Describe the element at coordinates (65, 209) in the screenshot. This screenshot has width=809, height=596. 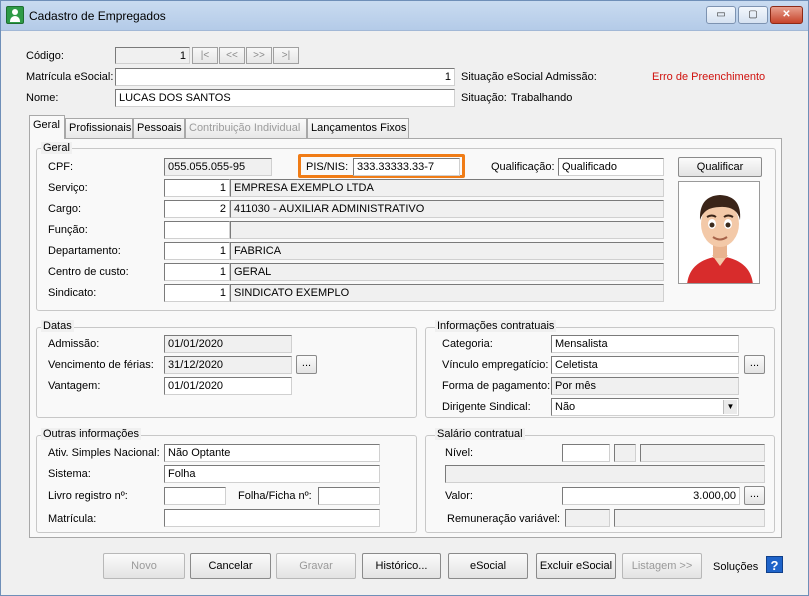
I see `cargo-label: Cargo:` at that location.